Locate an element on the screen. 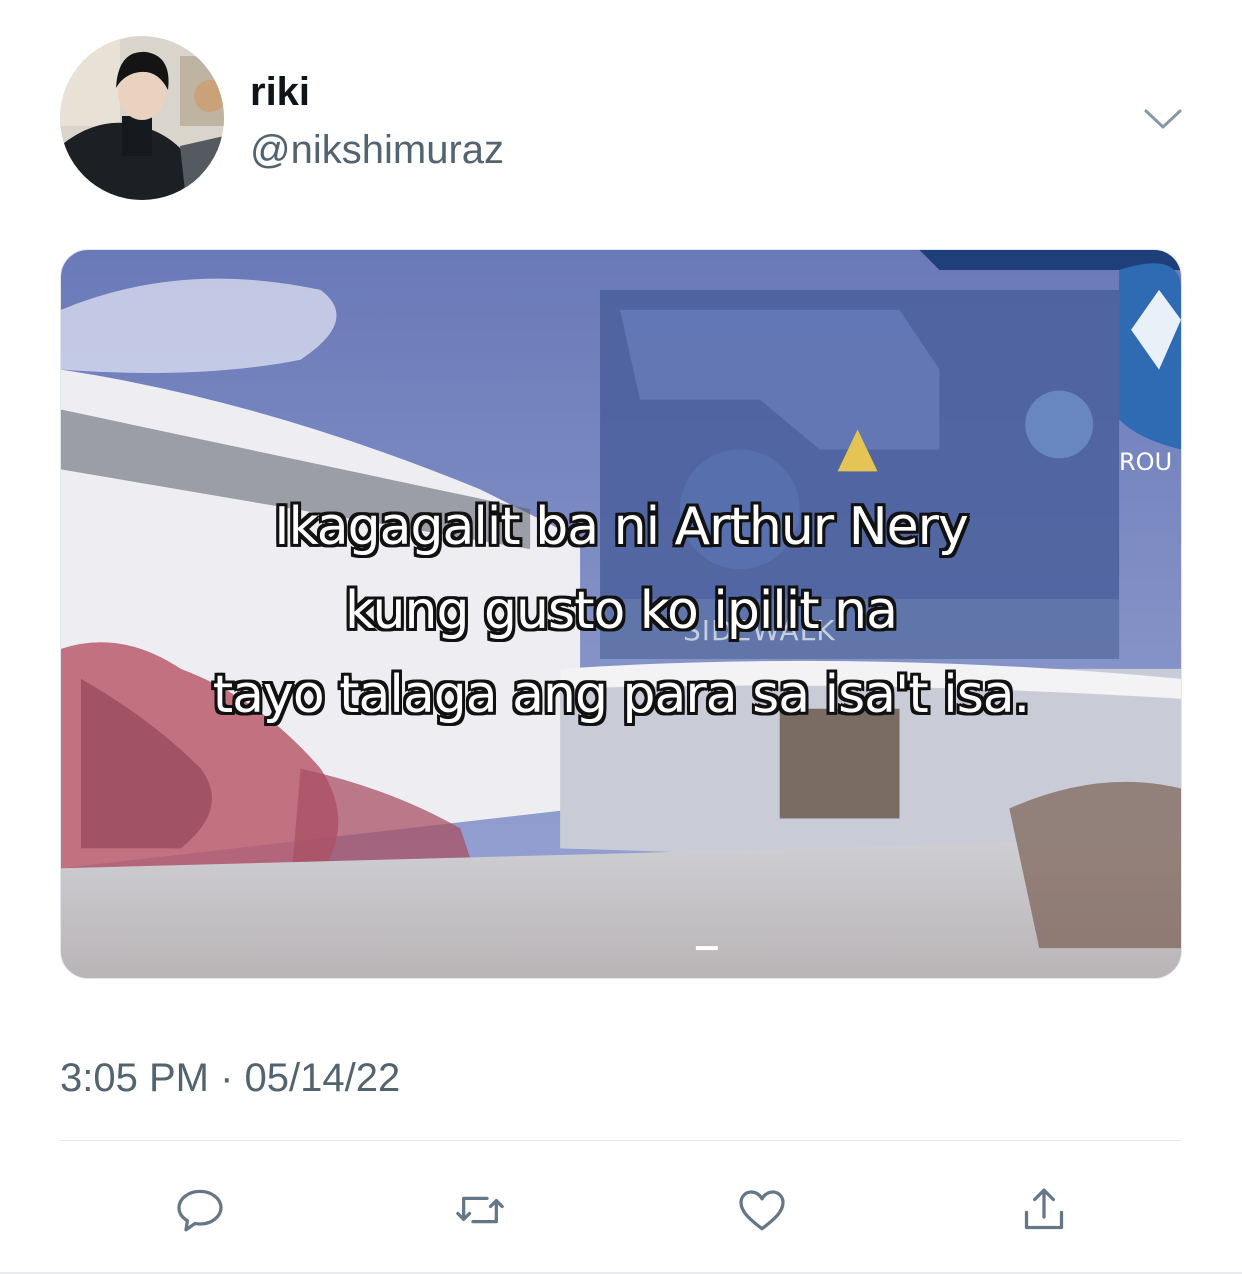  chevron-down-icon is located at coordinates (1163, 119).